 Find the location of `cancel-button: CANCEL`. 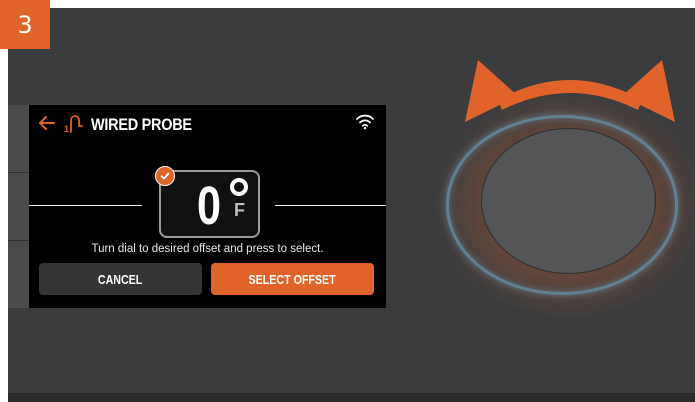

cancel-button: CANCEL is located at coordinates (120, 279).